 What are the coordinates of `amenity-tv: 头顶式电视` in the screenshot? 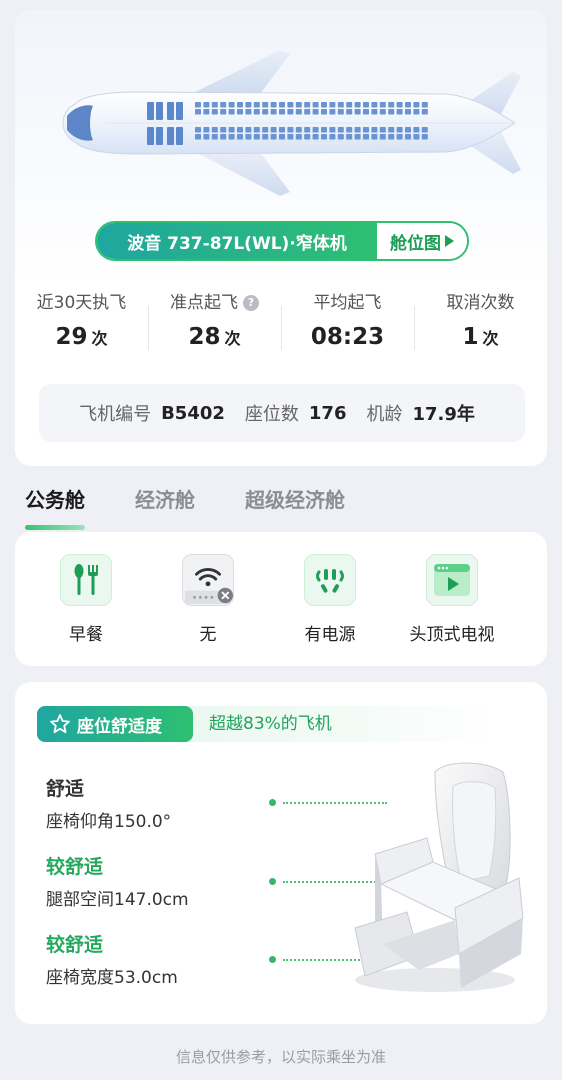 It's located at (452, 588).